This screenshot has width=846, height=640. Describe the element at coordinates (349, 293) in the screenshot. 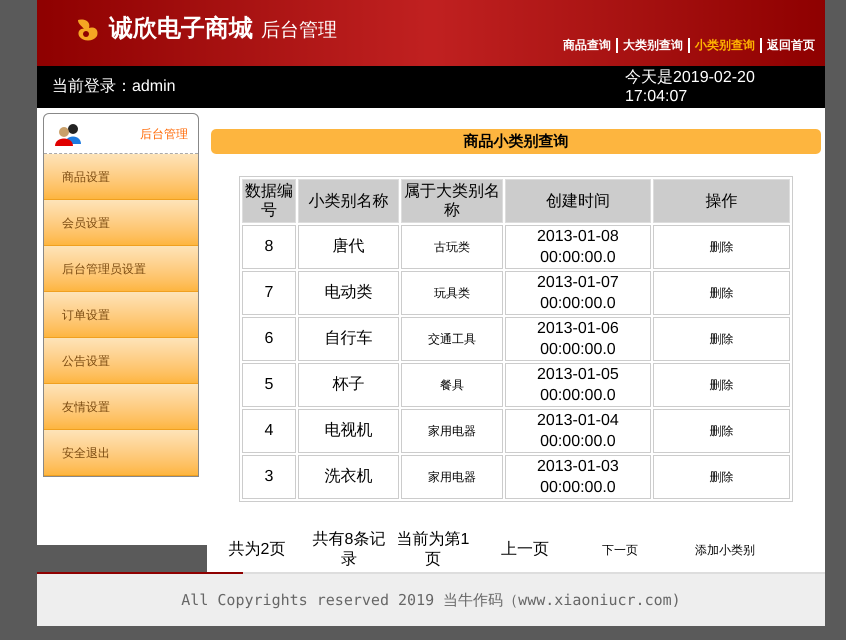

I see `table-cell: 电动类` at that location.